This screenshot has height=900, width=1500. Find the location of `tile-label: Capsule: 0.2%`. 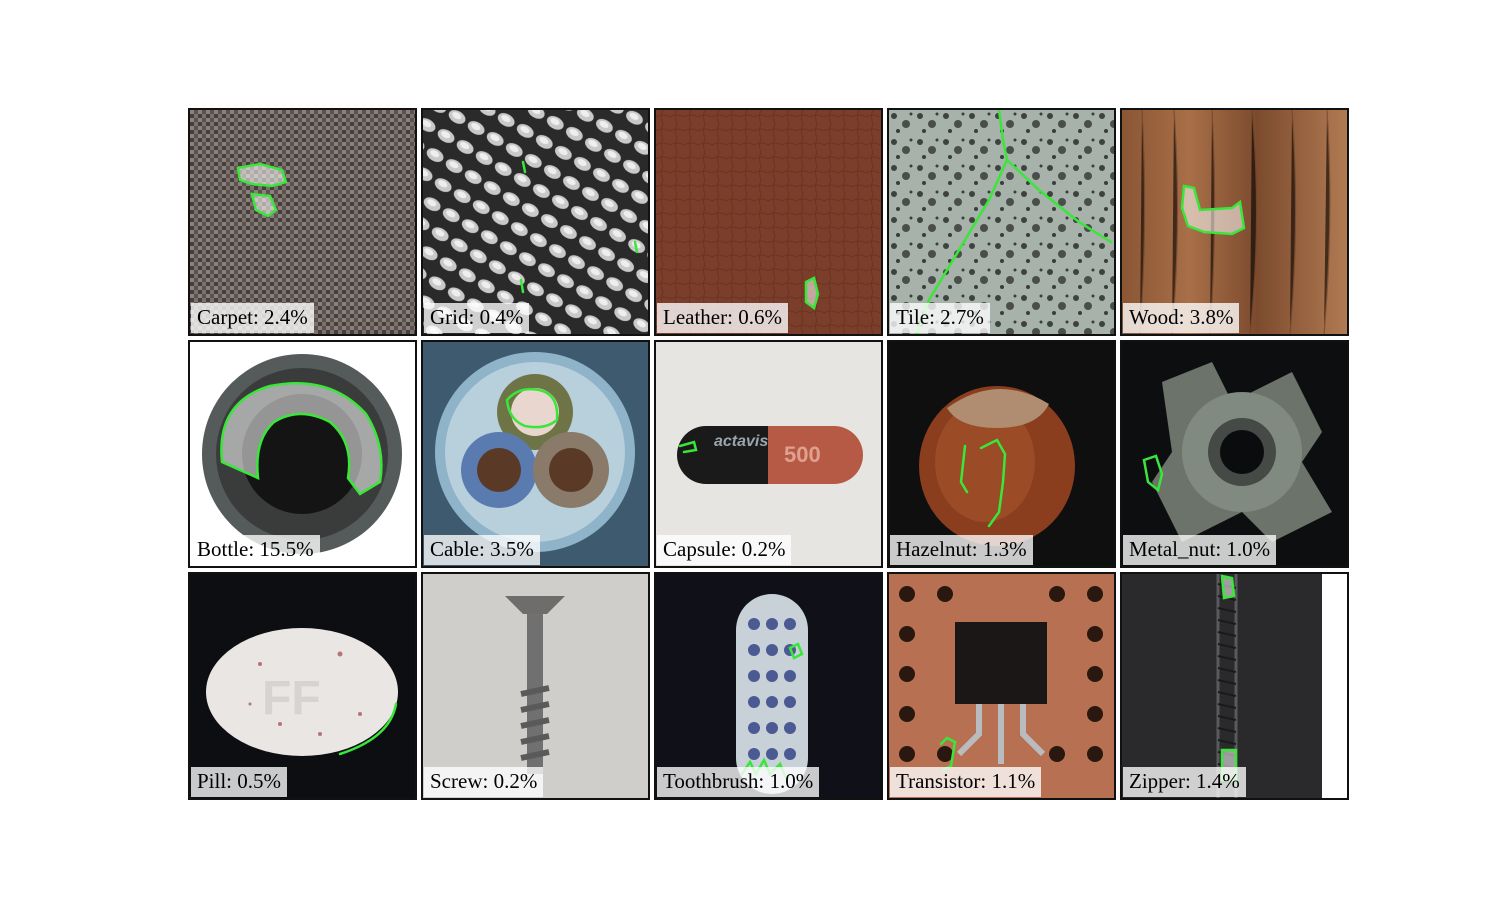

tile-label: Capsule: 0.2% is located at coordinates (724, 550).